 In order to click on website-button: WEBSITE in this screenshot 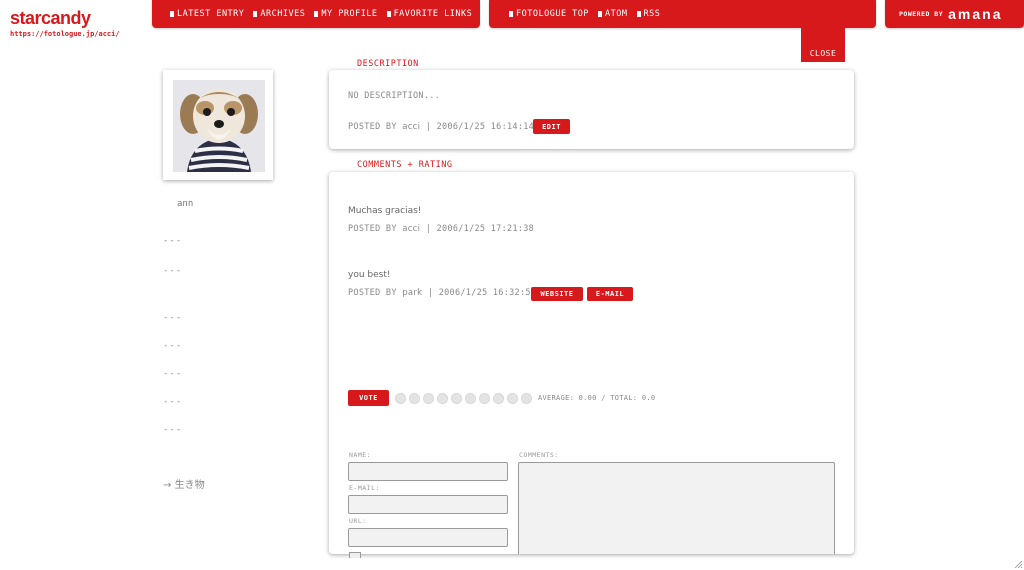, I will do `click(557, 294)`.